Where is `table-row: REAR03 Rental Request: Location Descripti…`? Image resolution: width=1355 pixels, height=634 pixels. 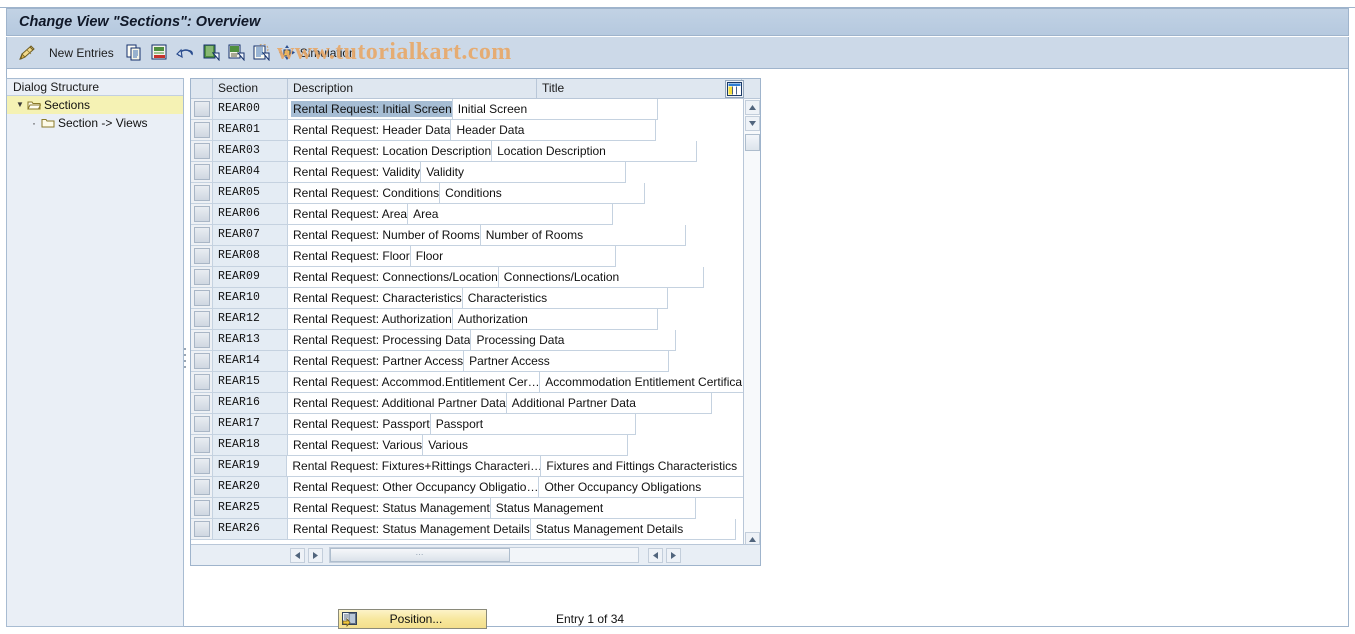 table-row: REAR03 Rental Request: Location Descripti… is located at coordinates (468, 151).